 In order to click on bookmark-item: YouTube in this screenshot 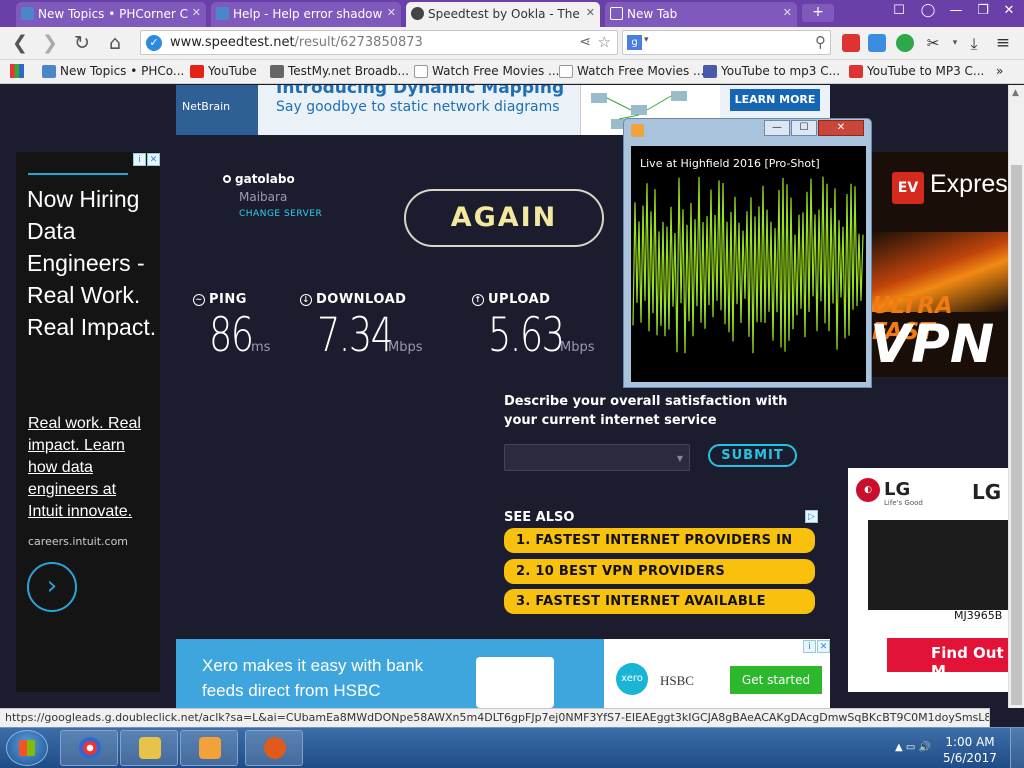, I will do `click(223, 71)`.